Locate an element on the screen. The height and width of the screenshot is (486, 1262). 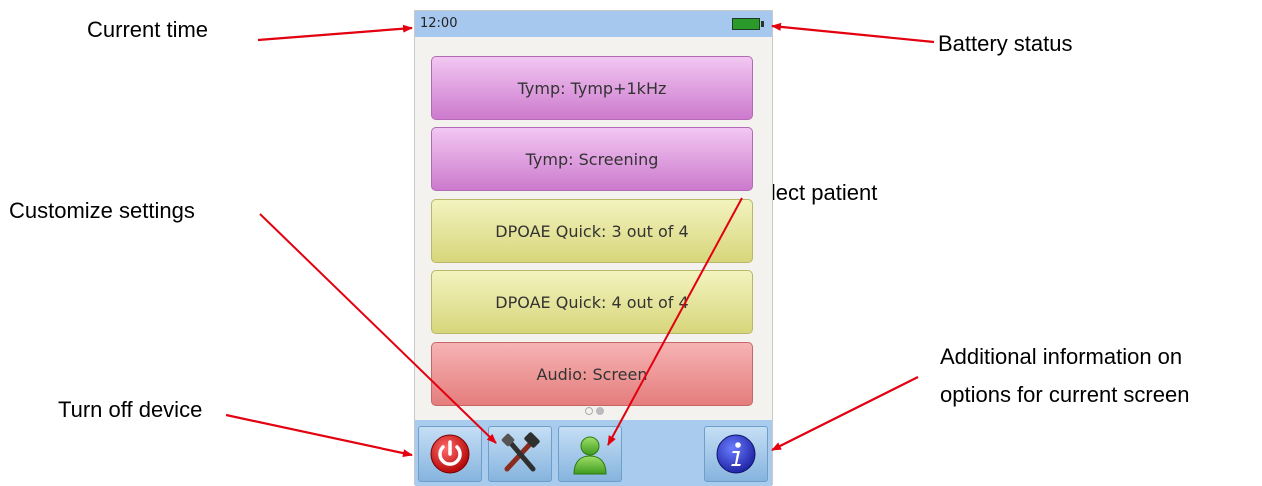
patient-icon is located at coordinates (590, 455).